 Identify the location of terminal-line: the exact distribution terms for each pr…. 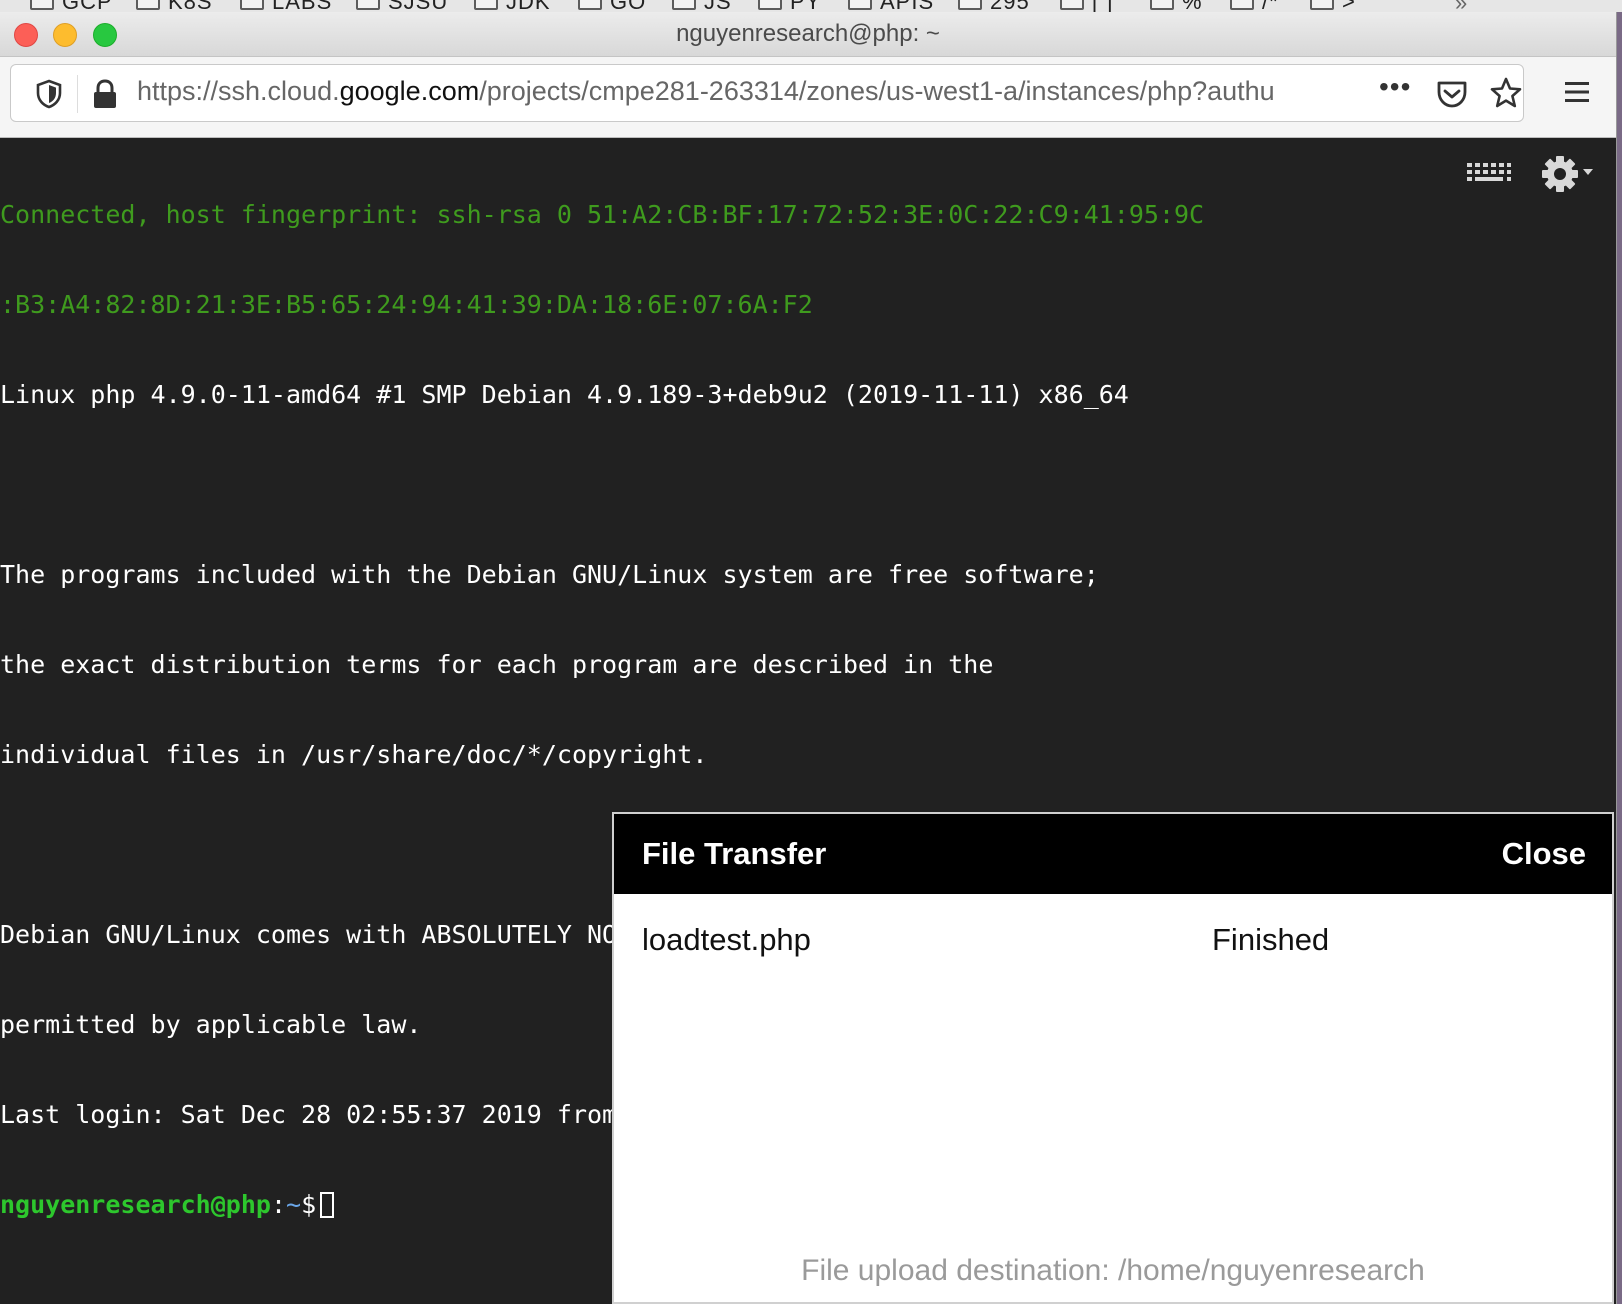
(497, 664).